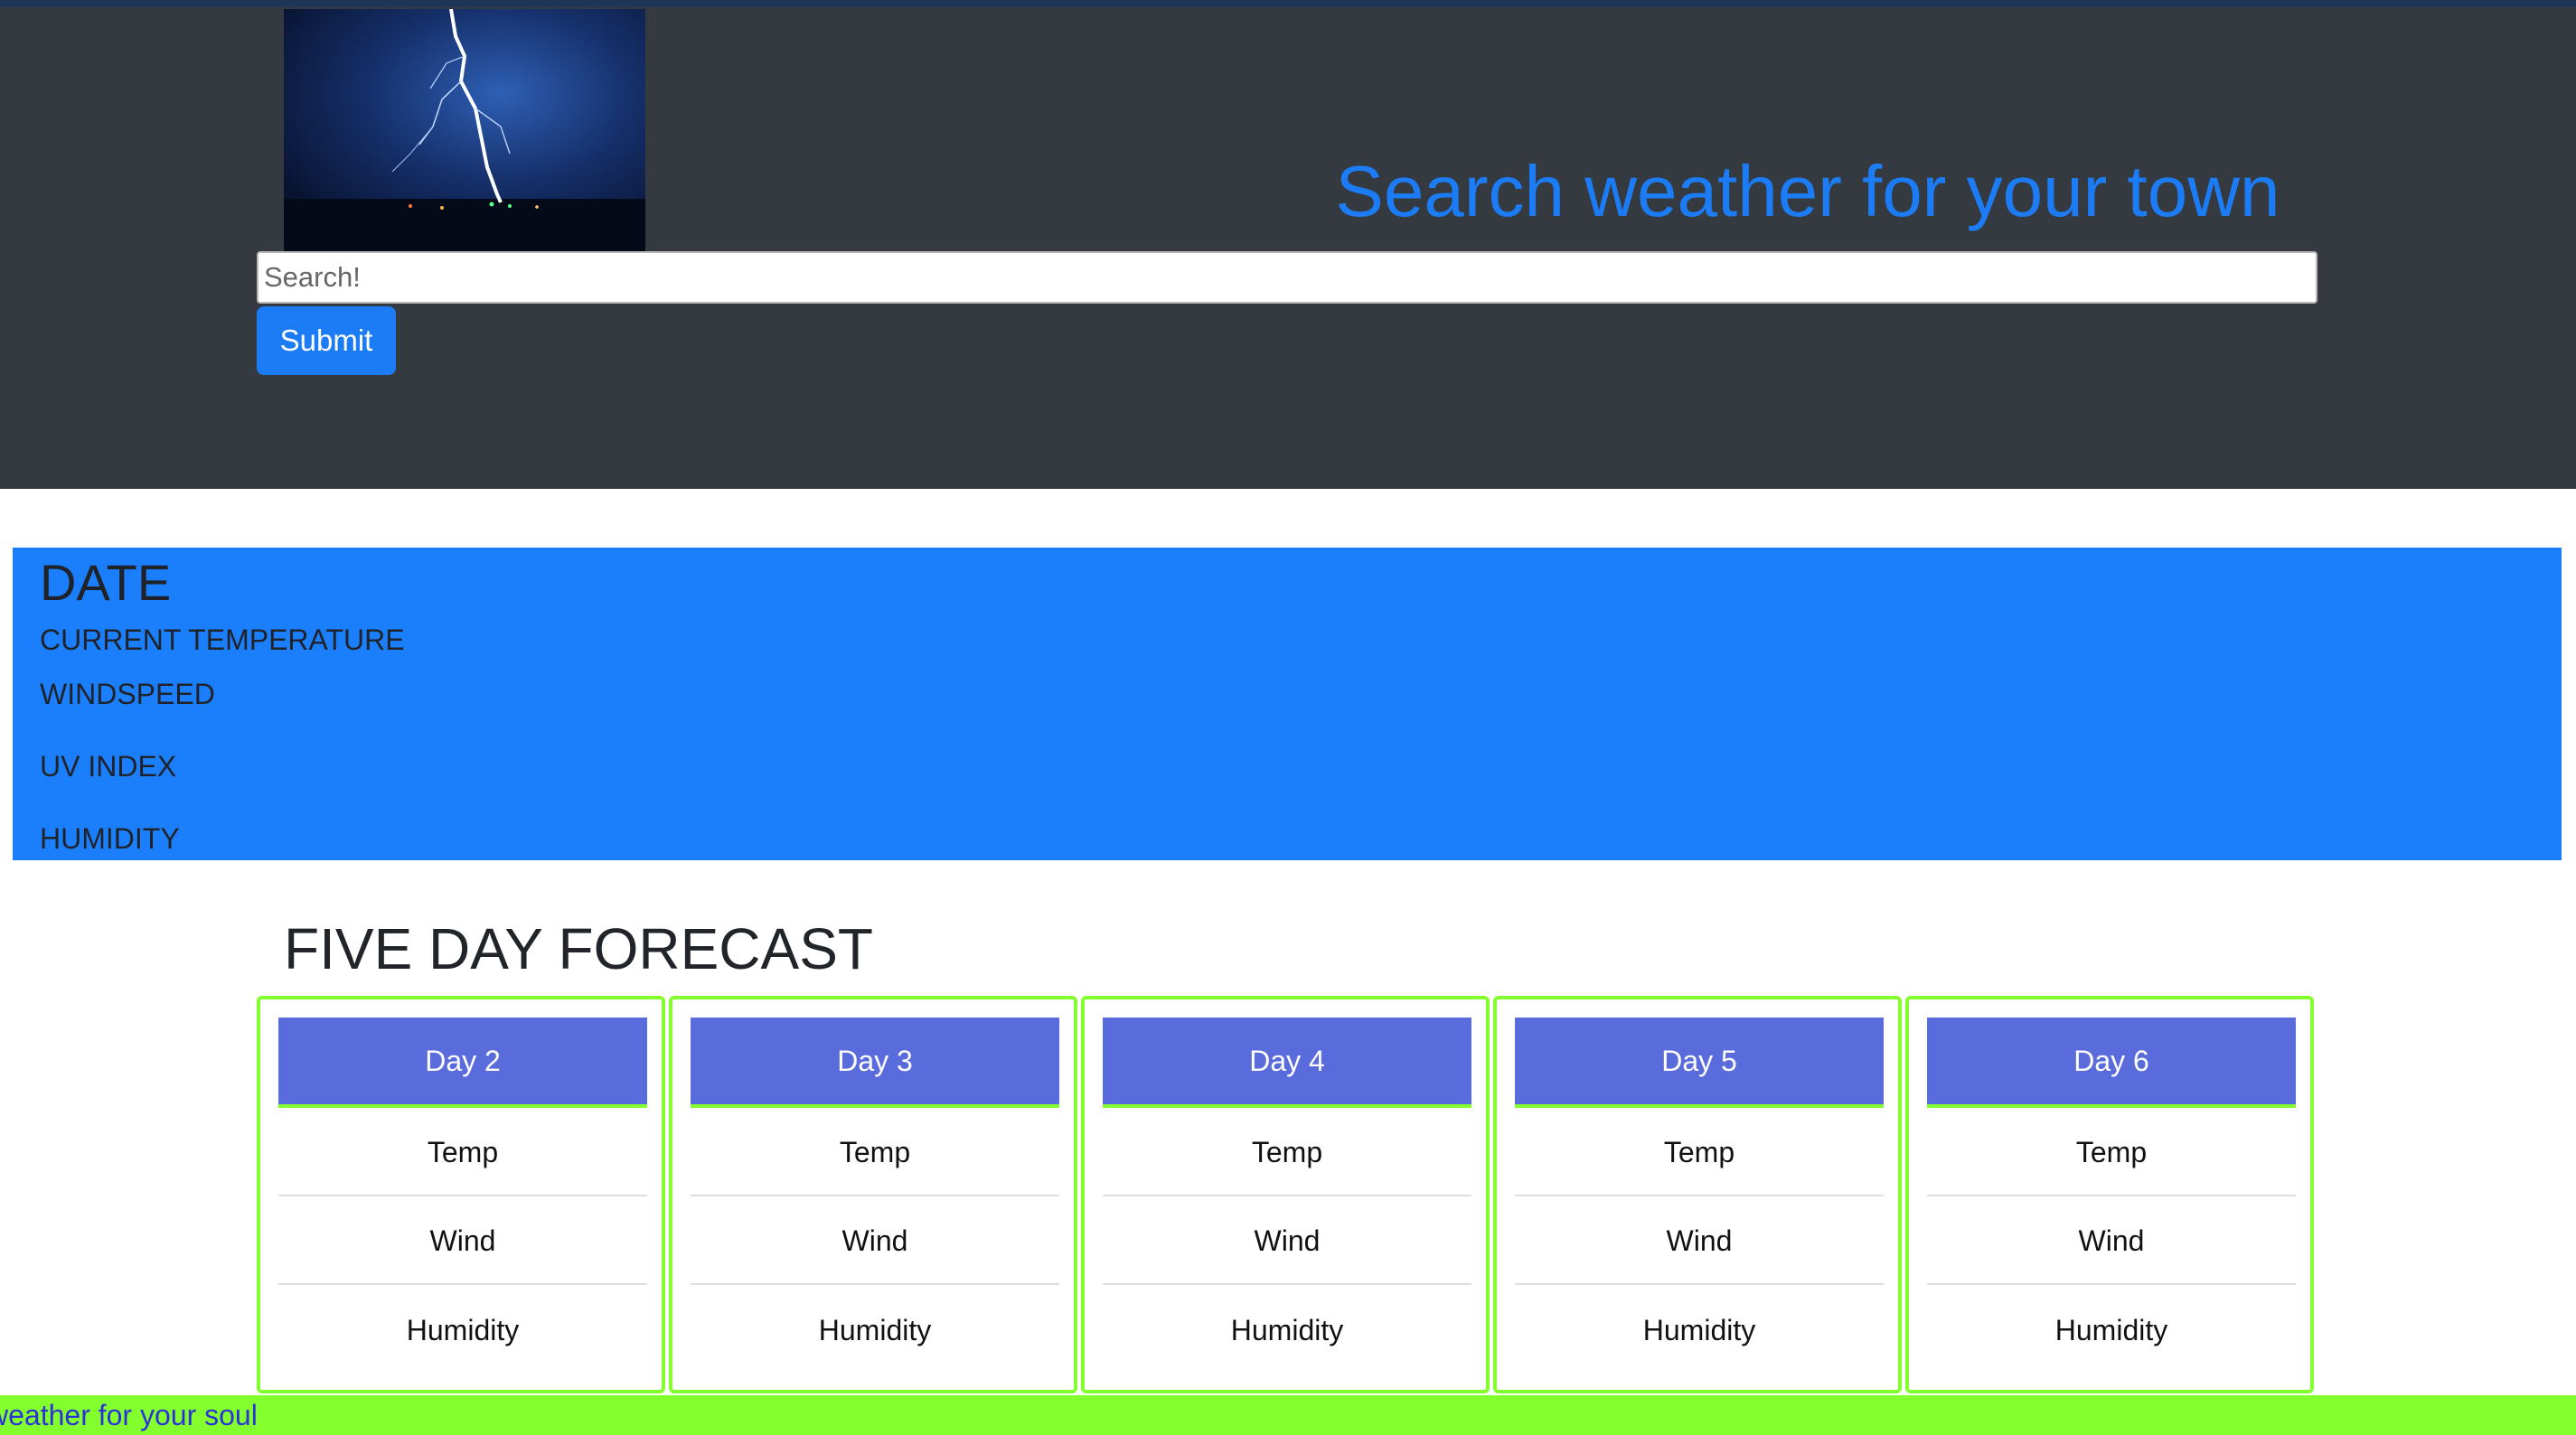 The width and height of the screenshot is (2576, 1435). I want to click on forecast-day-header: Day 5, so click(1700, 1063).